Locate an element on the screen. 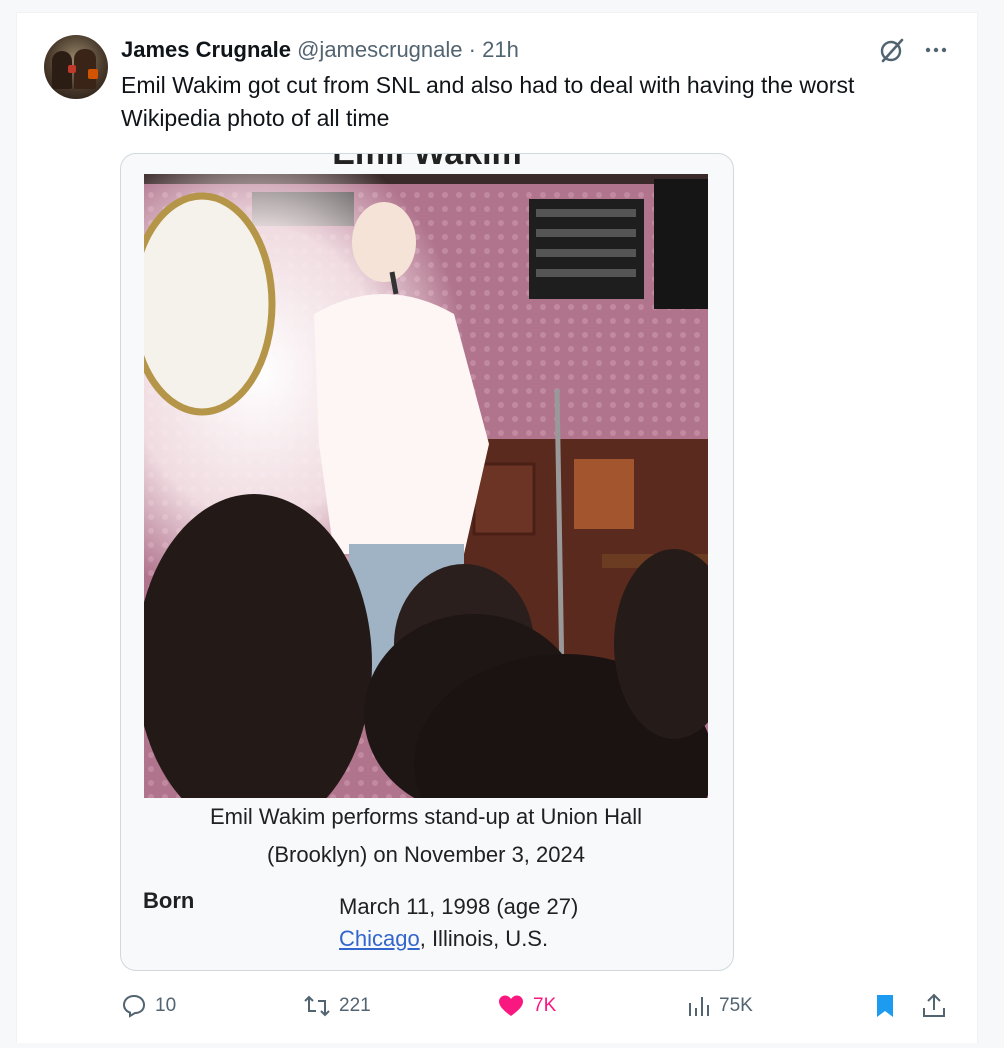 The image size is (1004, 1048). chicago-link: Chicago is located at coordinates (379, 938).